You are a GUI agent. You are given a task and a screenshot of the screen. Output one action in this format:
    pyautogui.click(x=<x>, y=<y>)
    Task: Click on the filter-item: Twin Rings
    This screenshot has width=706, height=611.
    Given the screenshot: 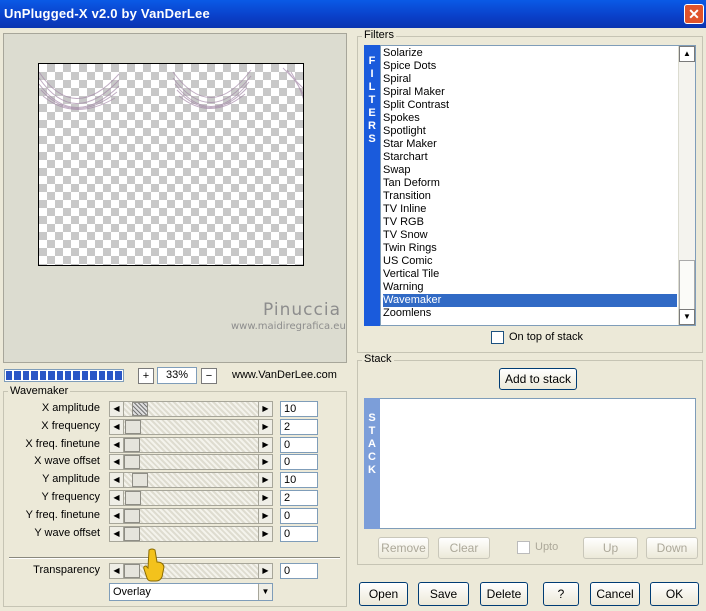 What is the action you would take?
    pyautogui.click(x=530, y=248)
    